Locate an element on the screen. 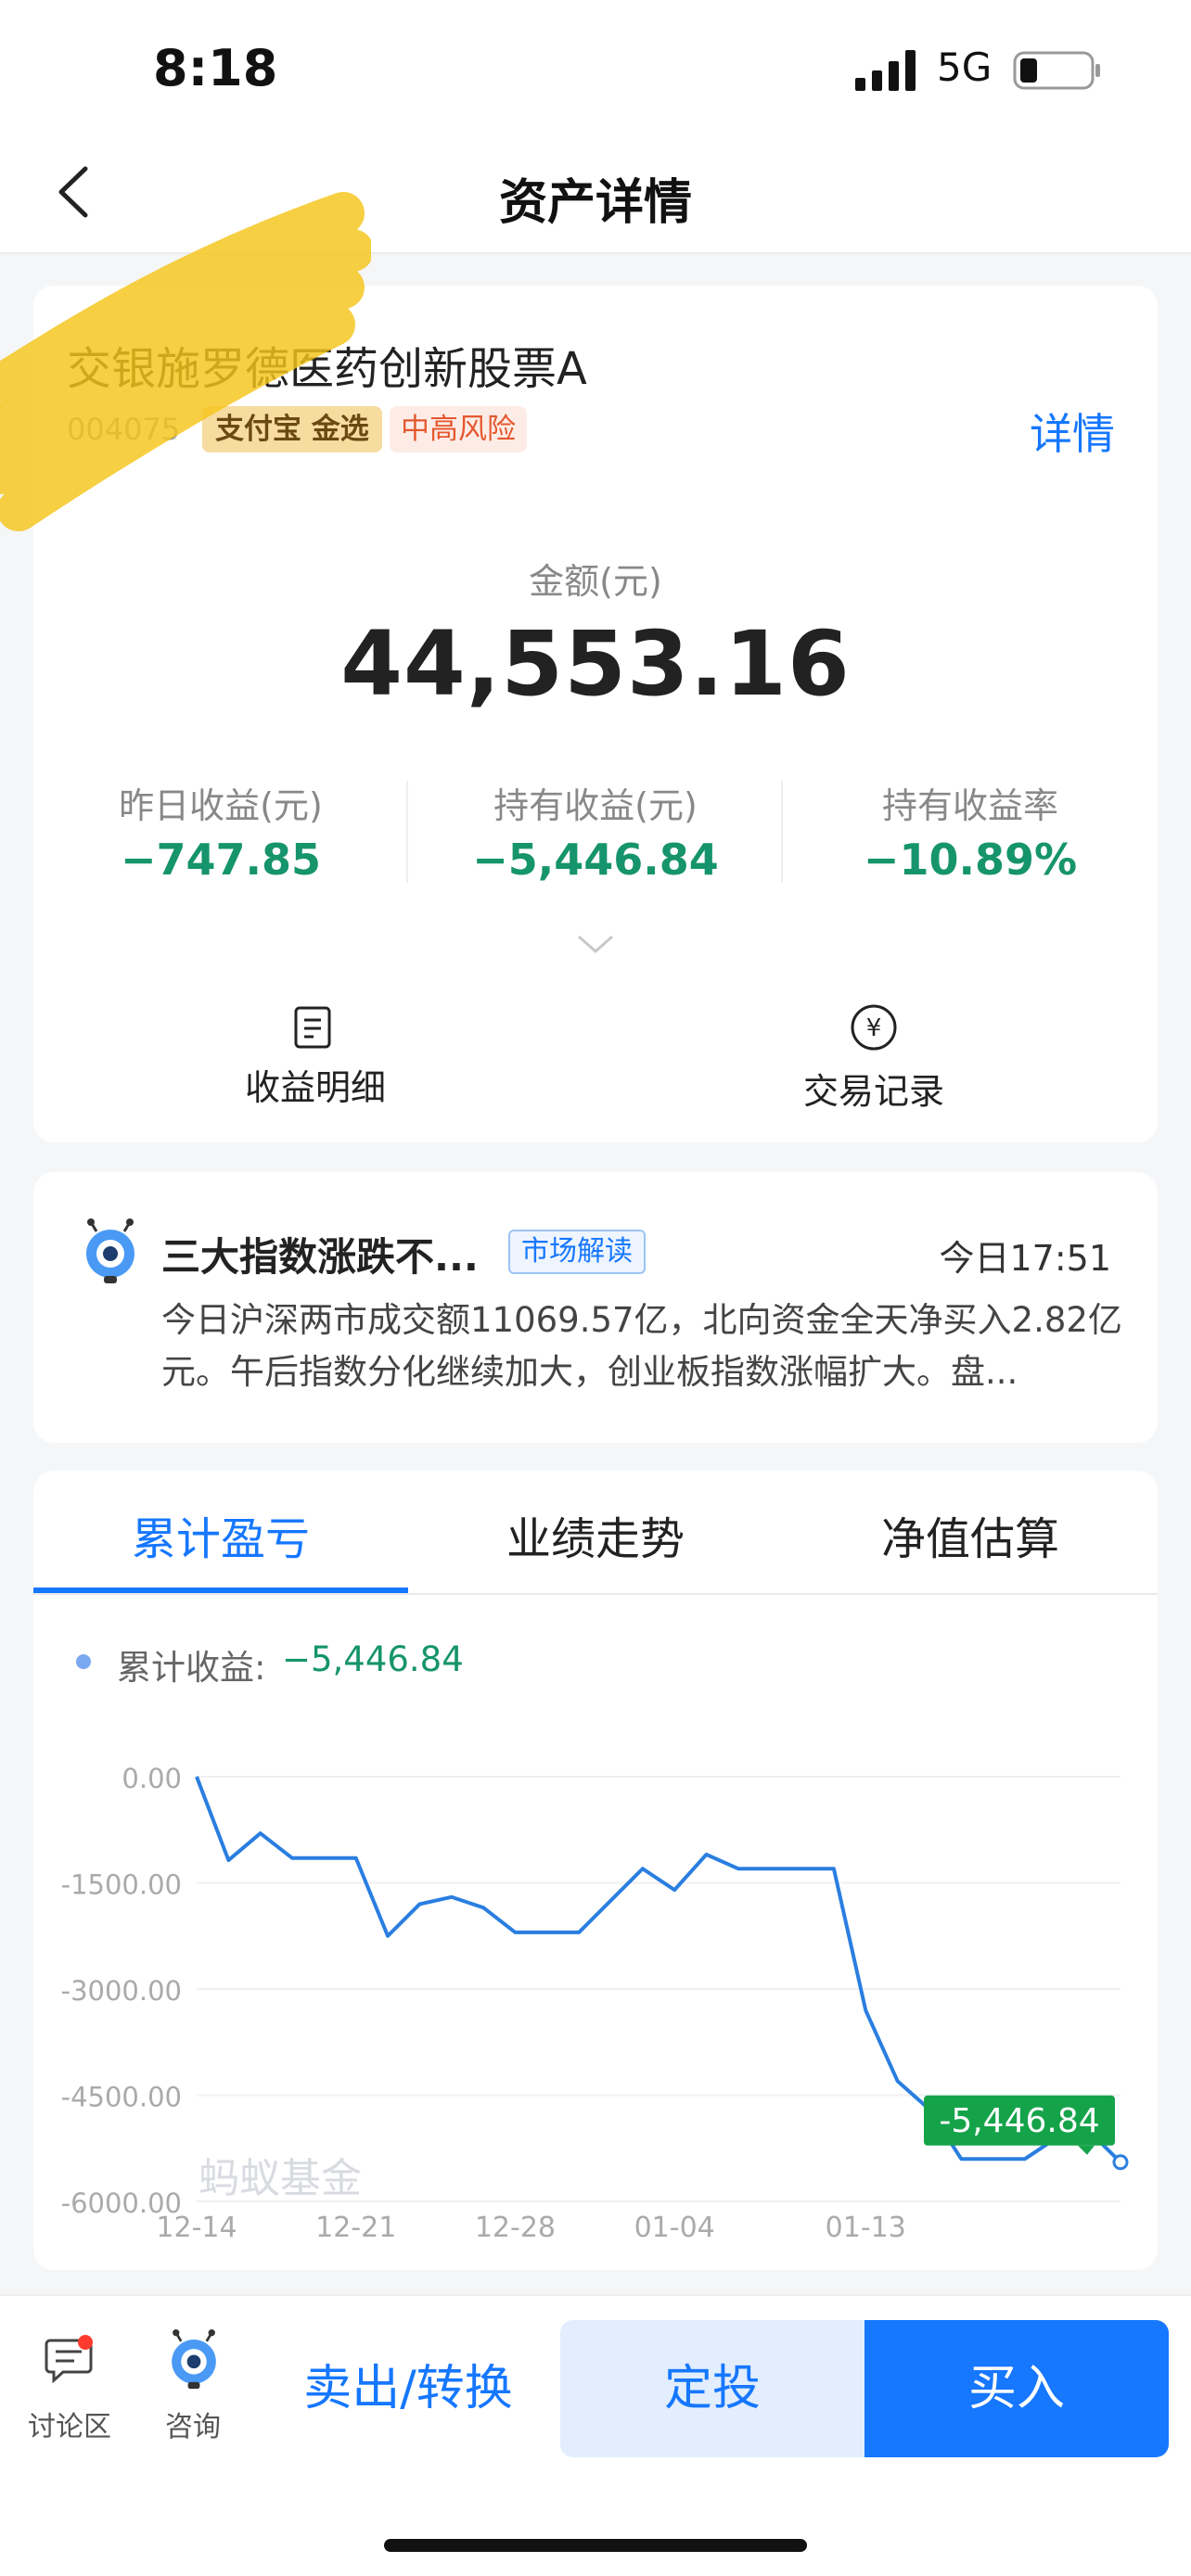 The image size is (1191, 2576). amount-label: 金额(元) is located at coordinates (595, 581).